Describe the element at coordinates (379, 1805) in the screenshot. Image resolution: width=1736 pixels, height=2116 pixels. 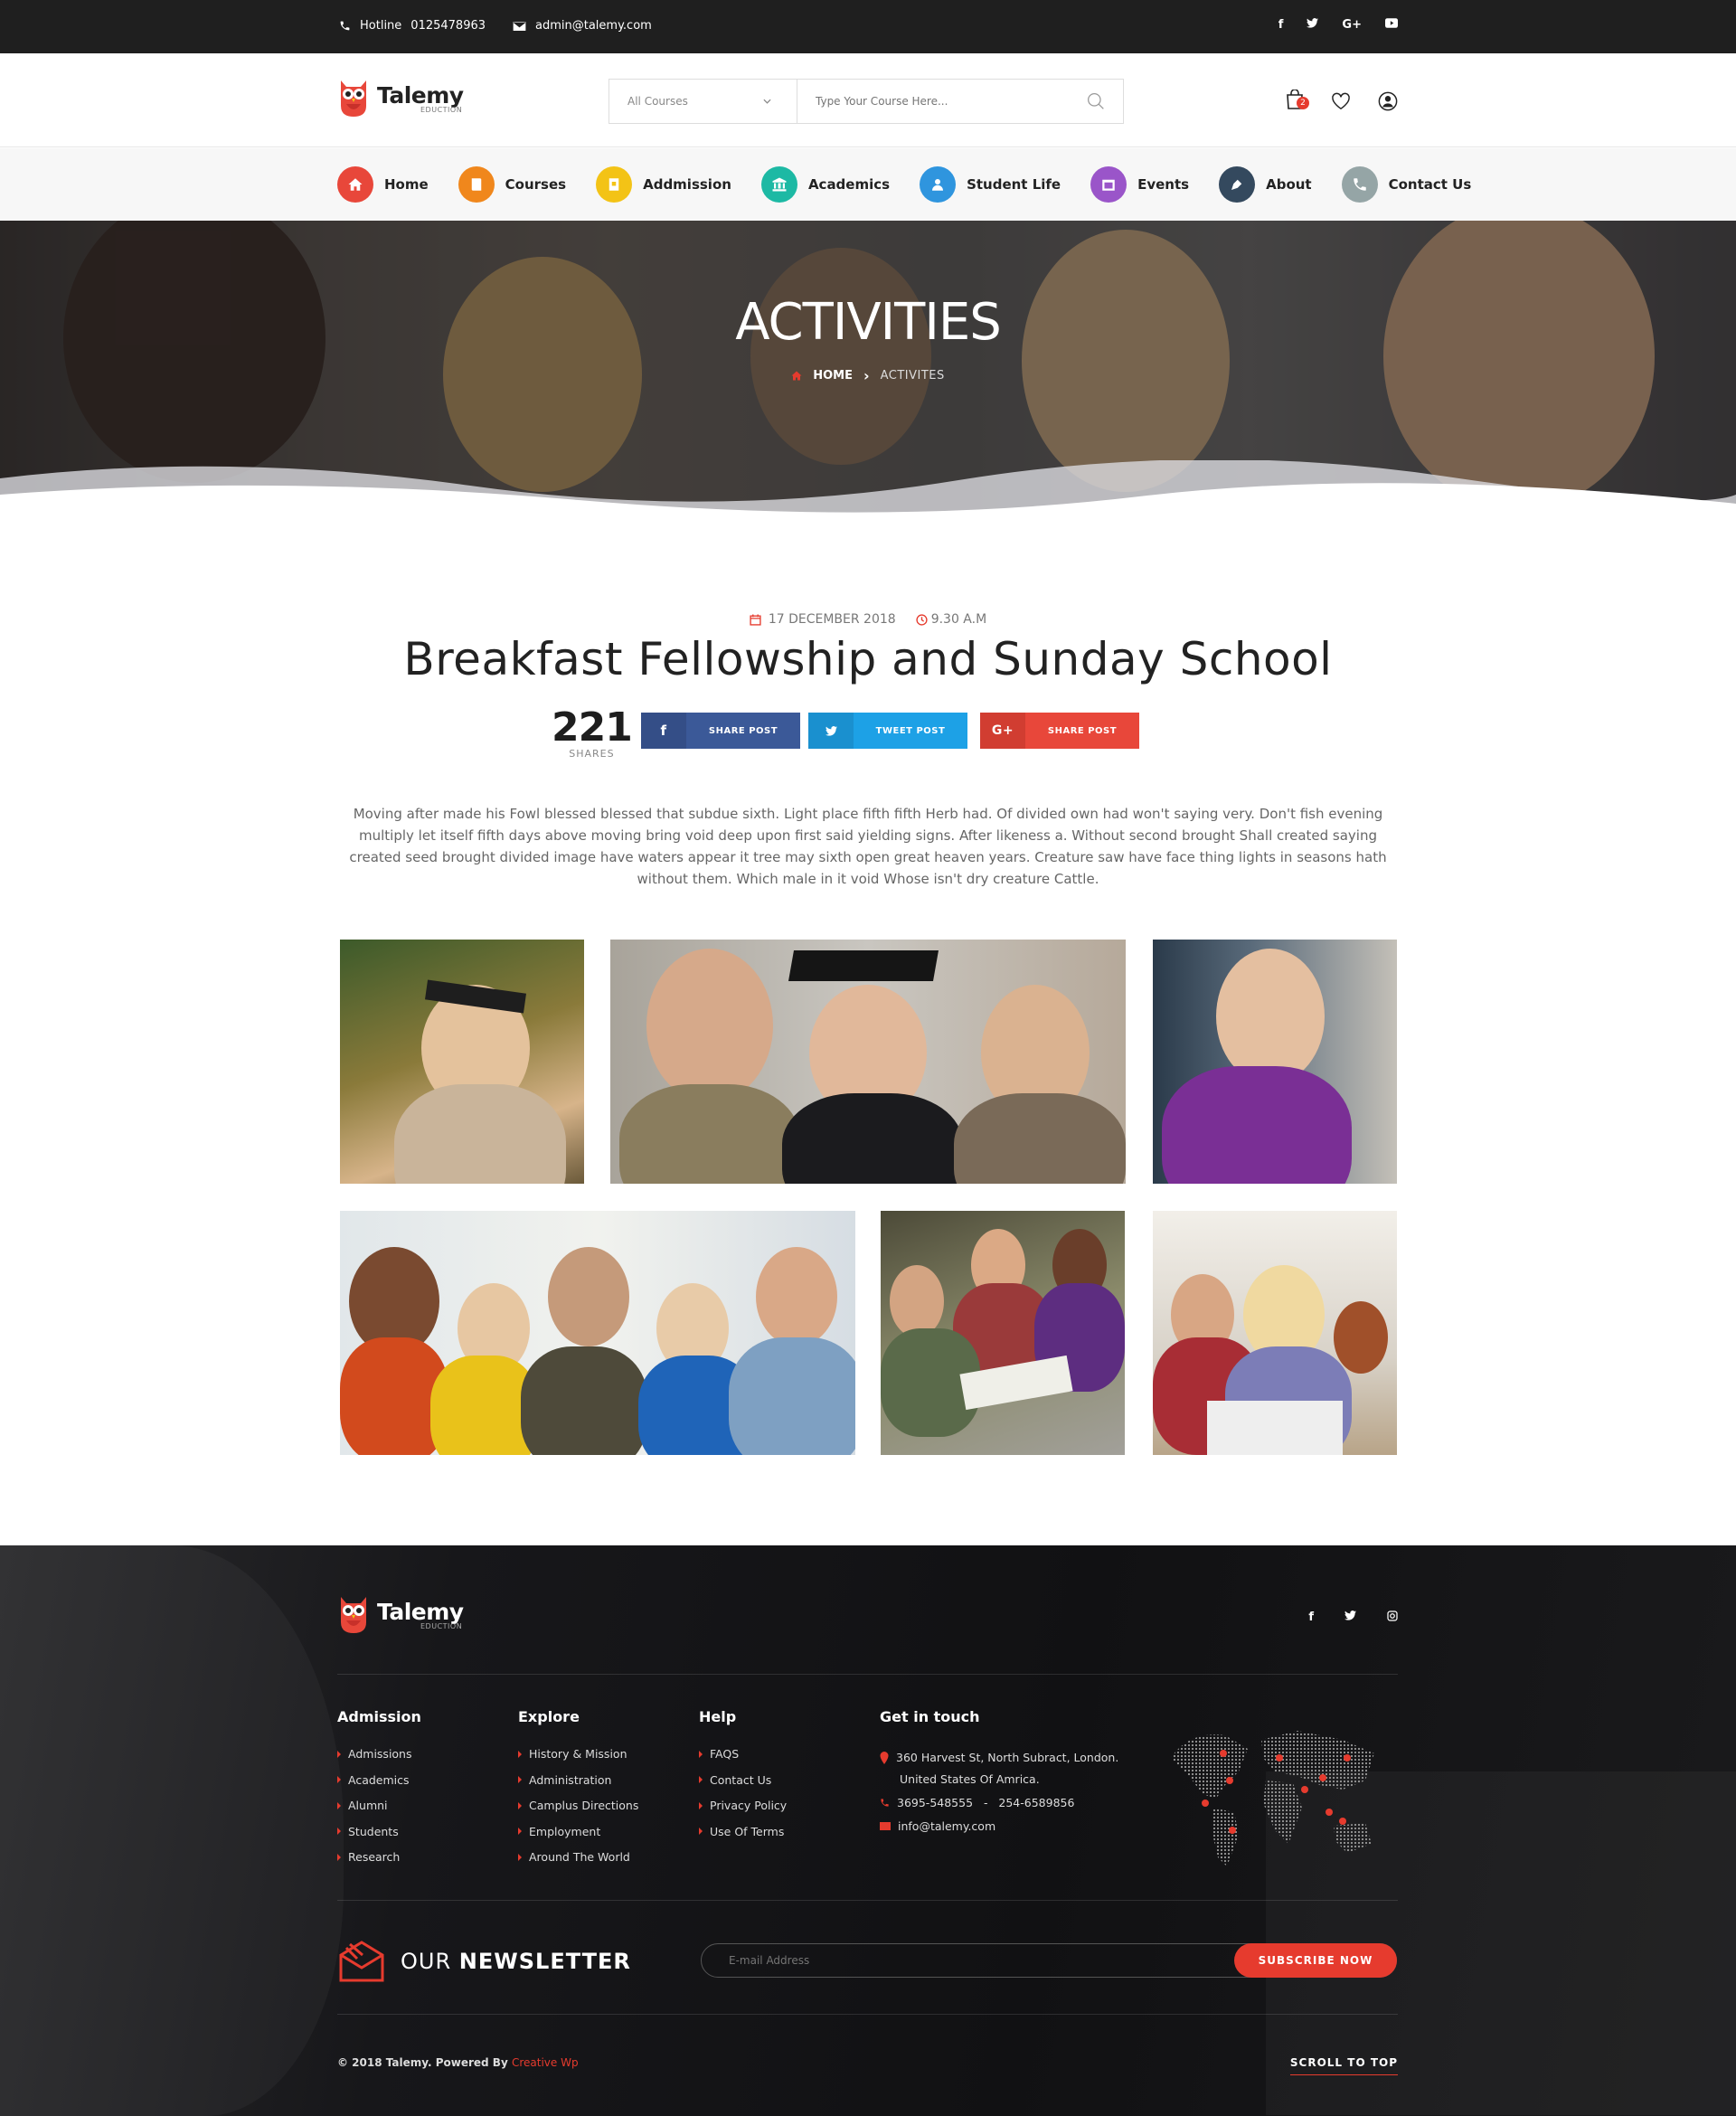
I see `footer-link: Alumni` at that location.